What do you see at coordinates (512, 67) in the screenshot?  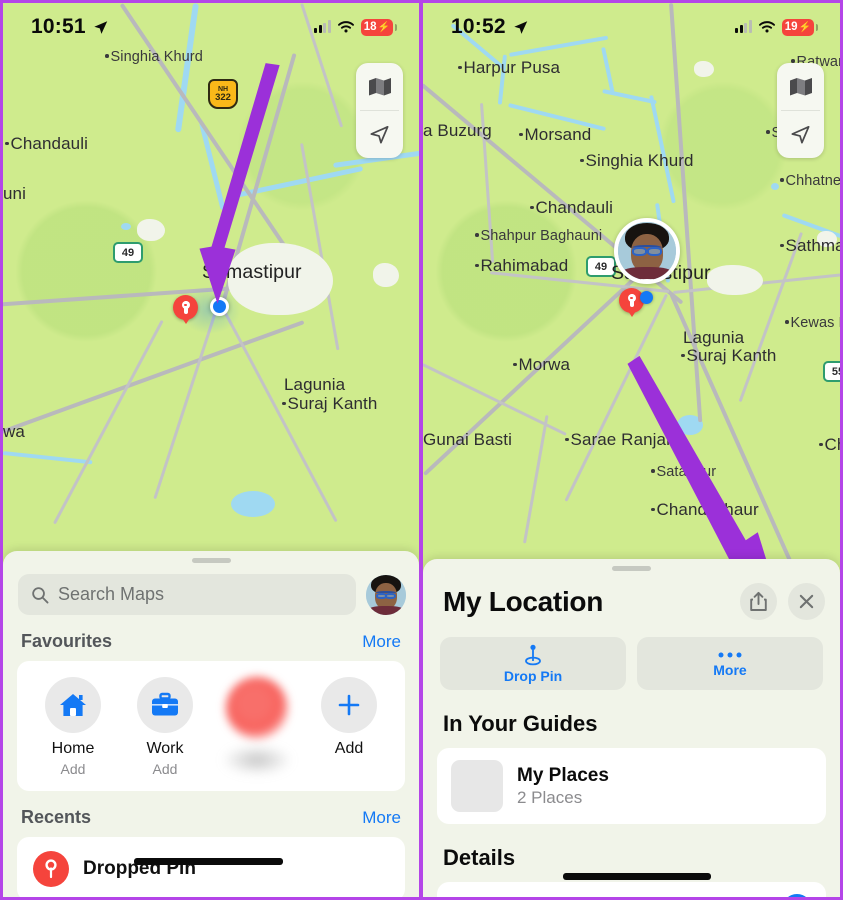 I see `map-label-text: Harpur Pusa` at bounding box center [512, 67].